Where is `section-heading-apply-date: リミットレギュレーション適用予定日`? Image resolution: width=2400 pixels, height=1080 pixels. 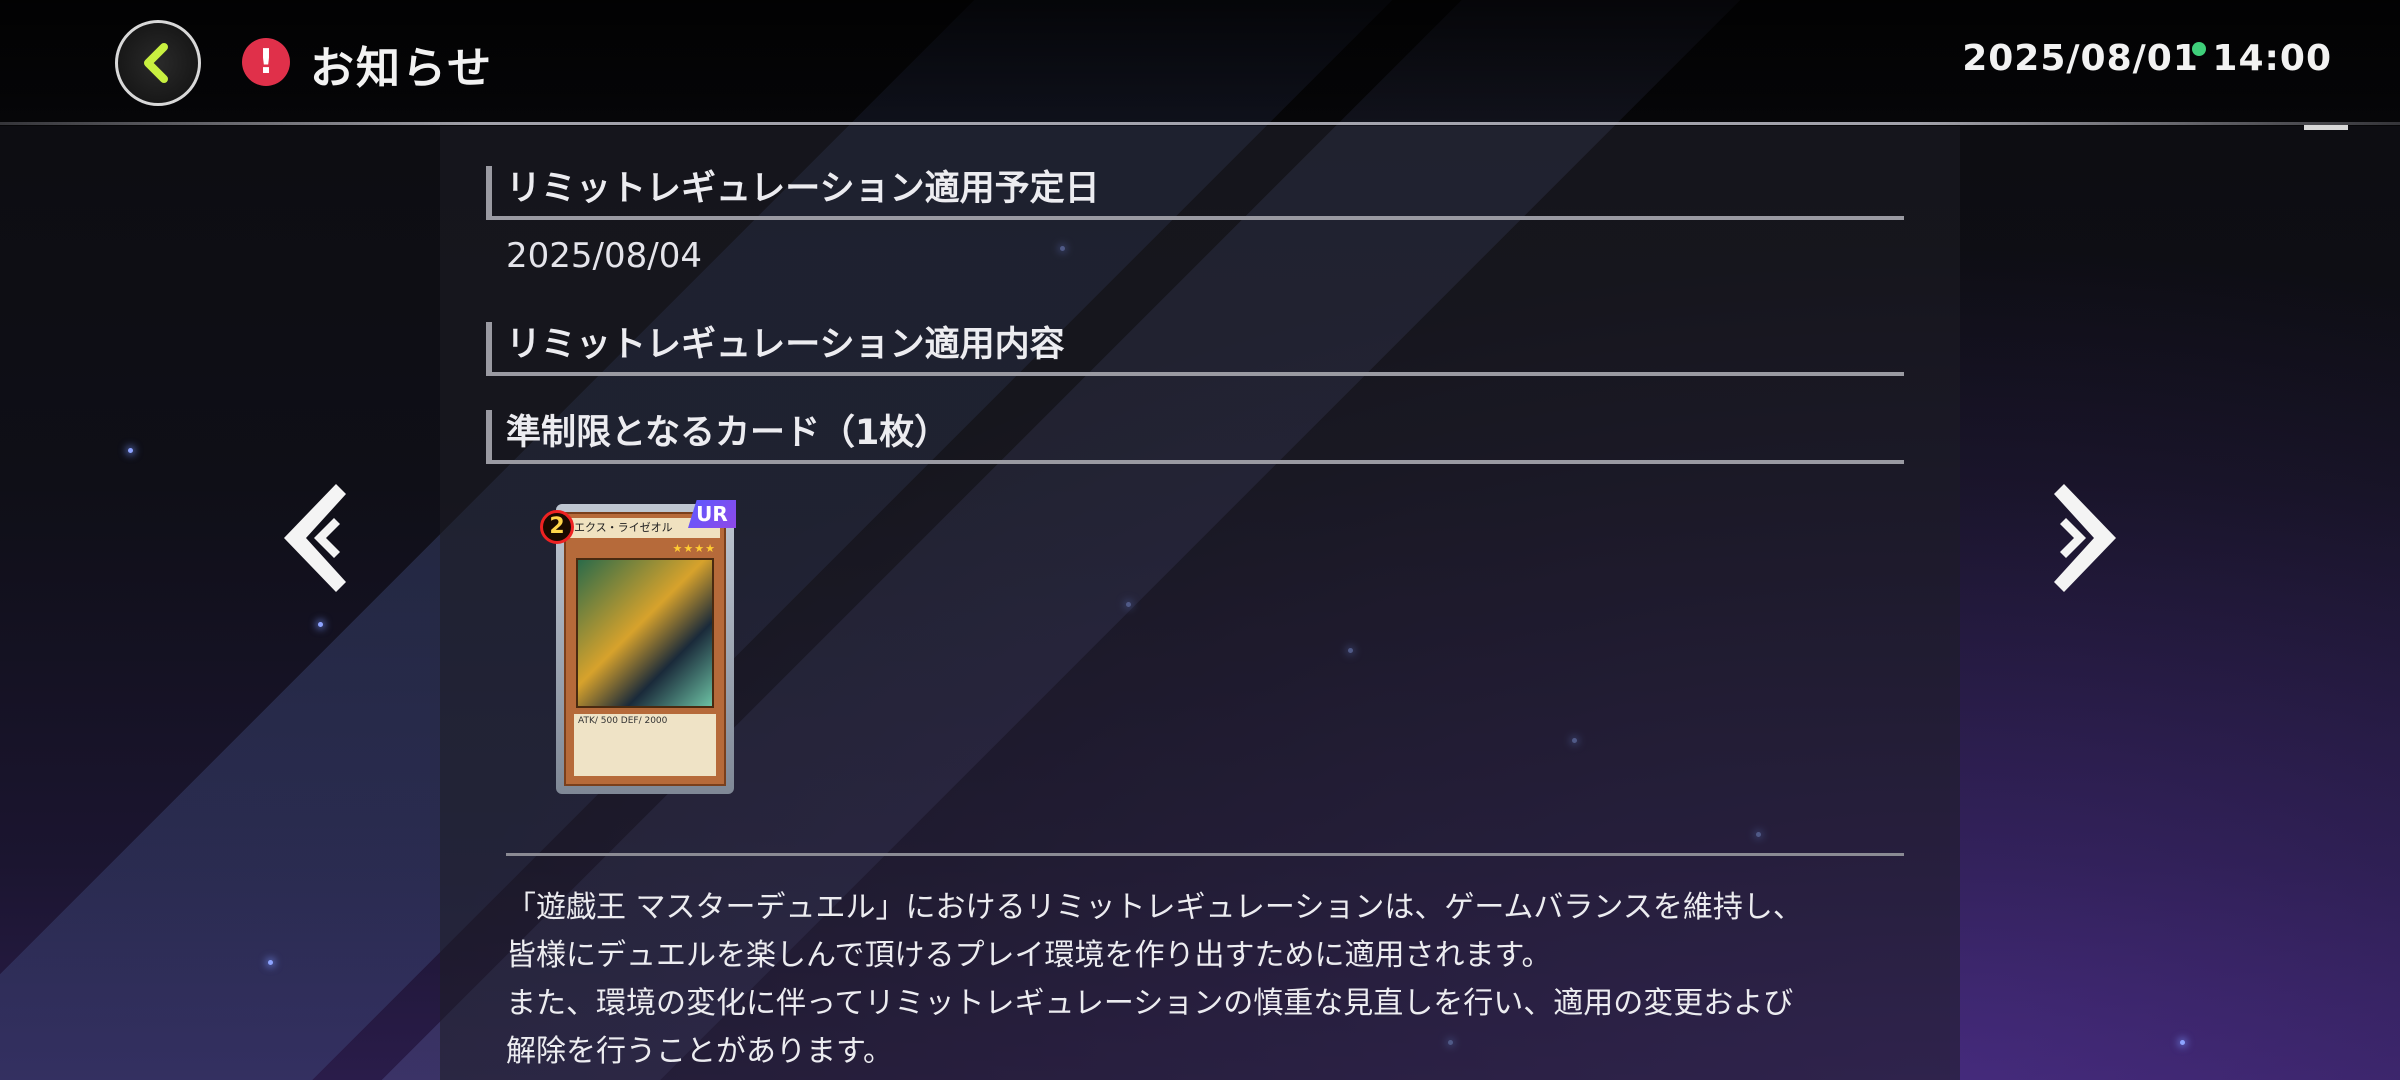
section-heading-apply-date: リミットレギュレーション適用予定日 is located at coordinates (1195, 193).